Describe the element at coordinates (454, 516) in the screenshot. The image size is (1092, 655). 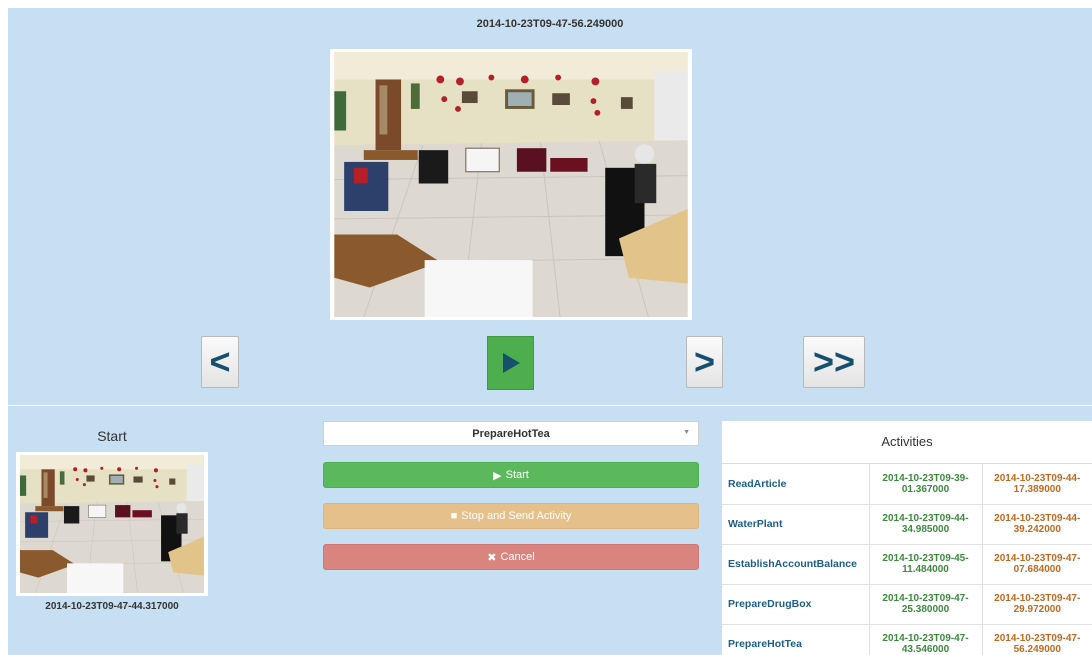
I see `stop-icon: ■` at that location.